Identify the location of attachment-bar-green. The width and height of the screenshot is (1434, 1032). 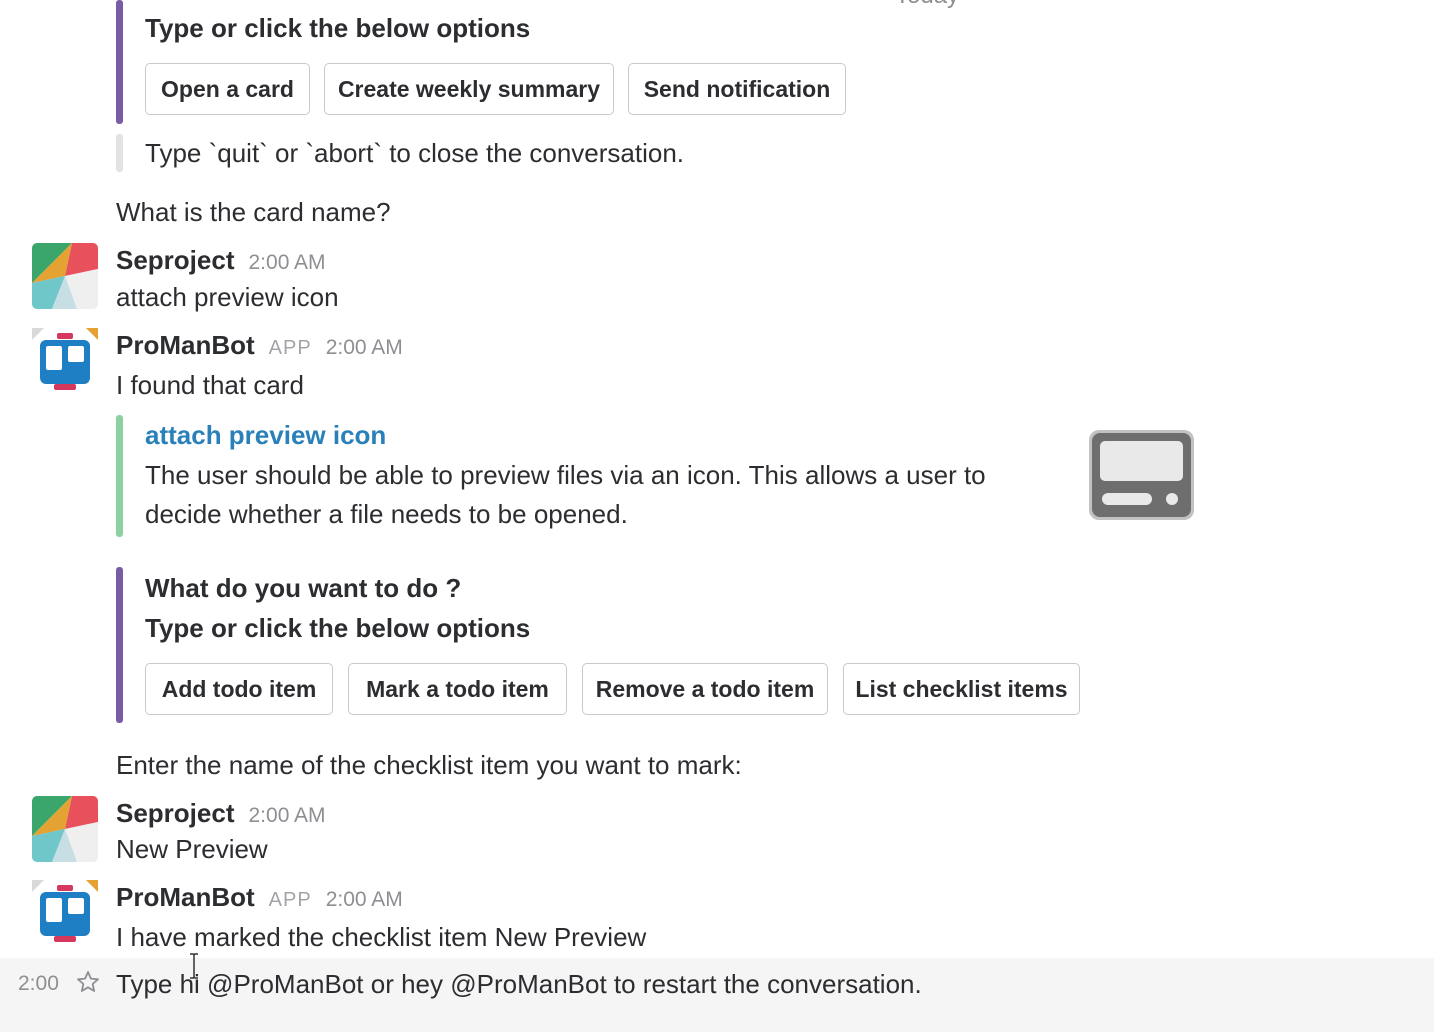
(119, 476).